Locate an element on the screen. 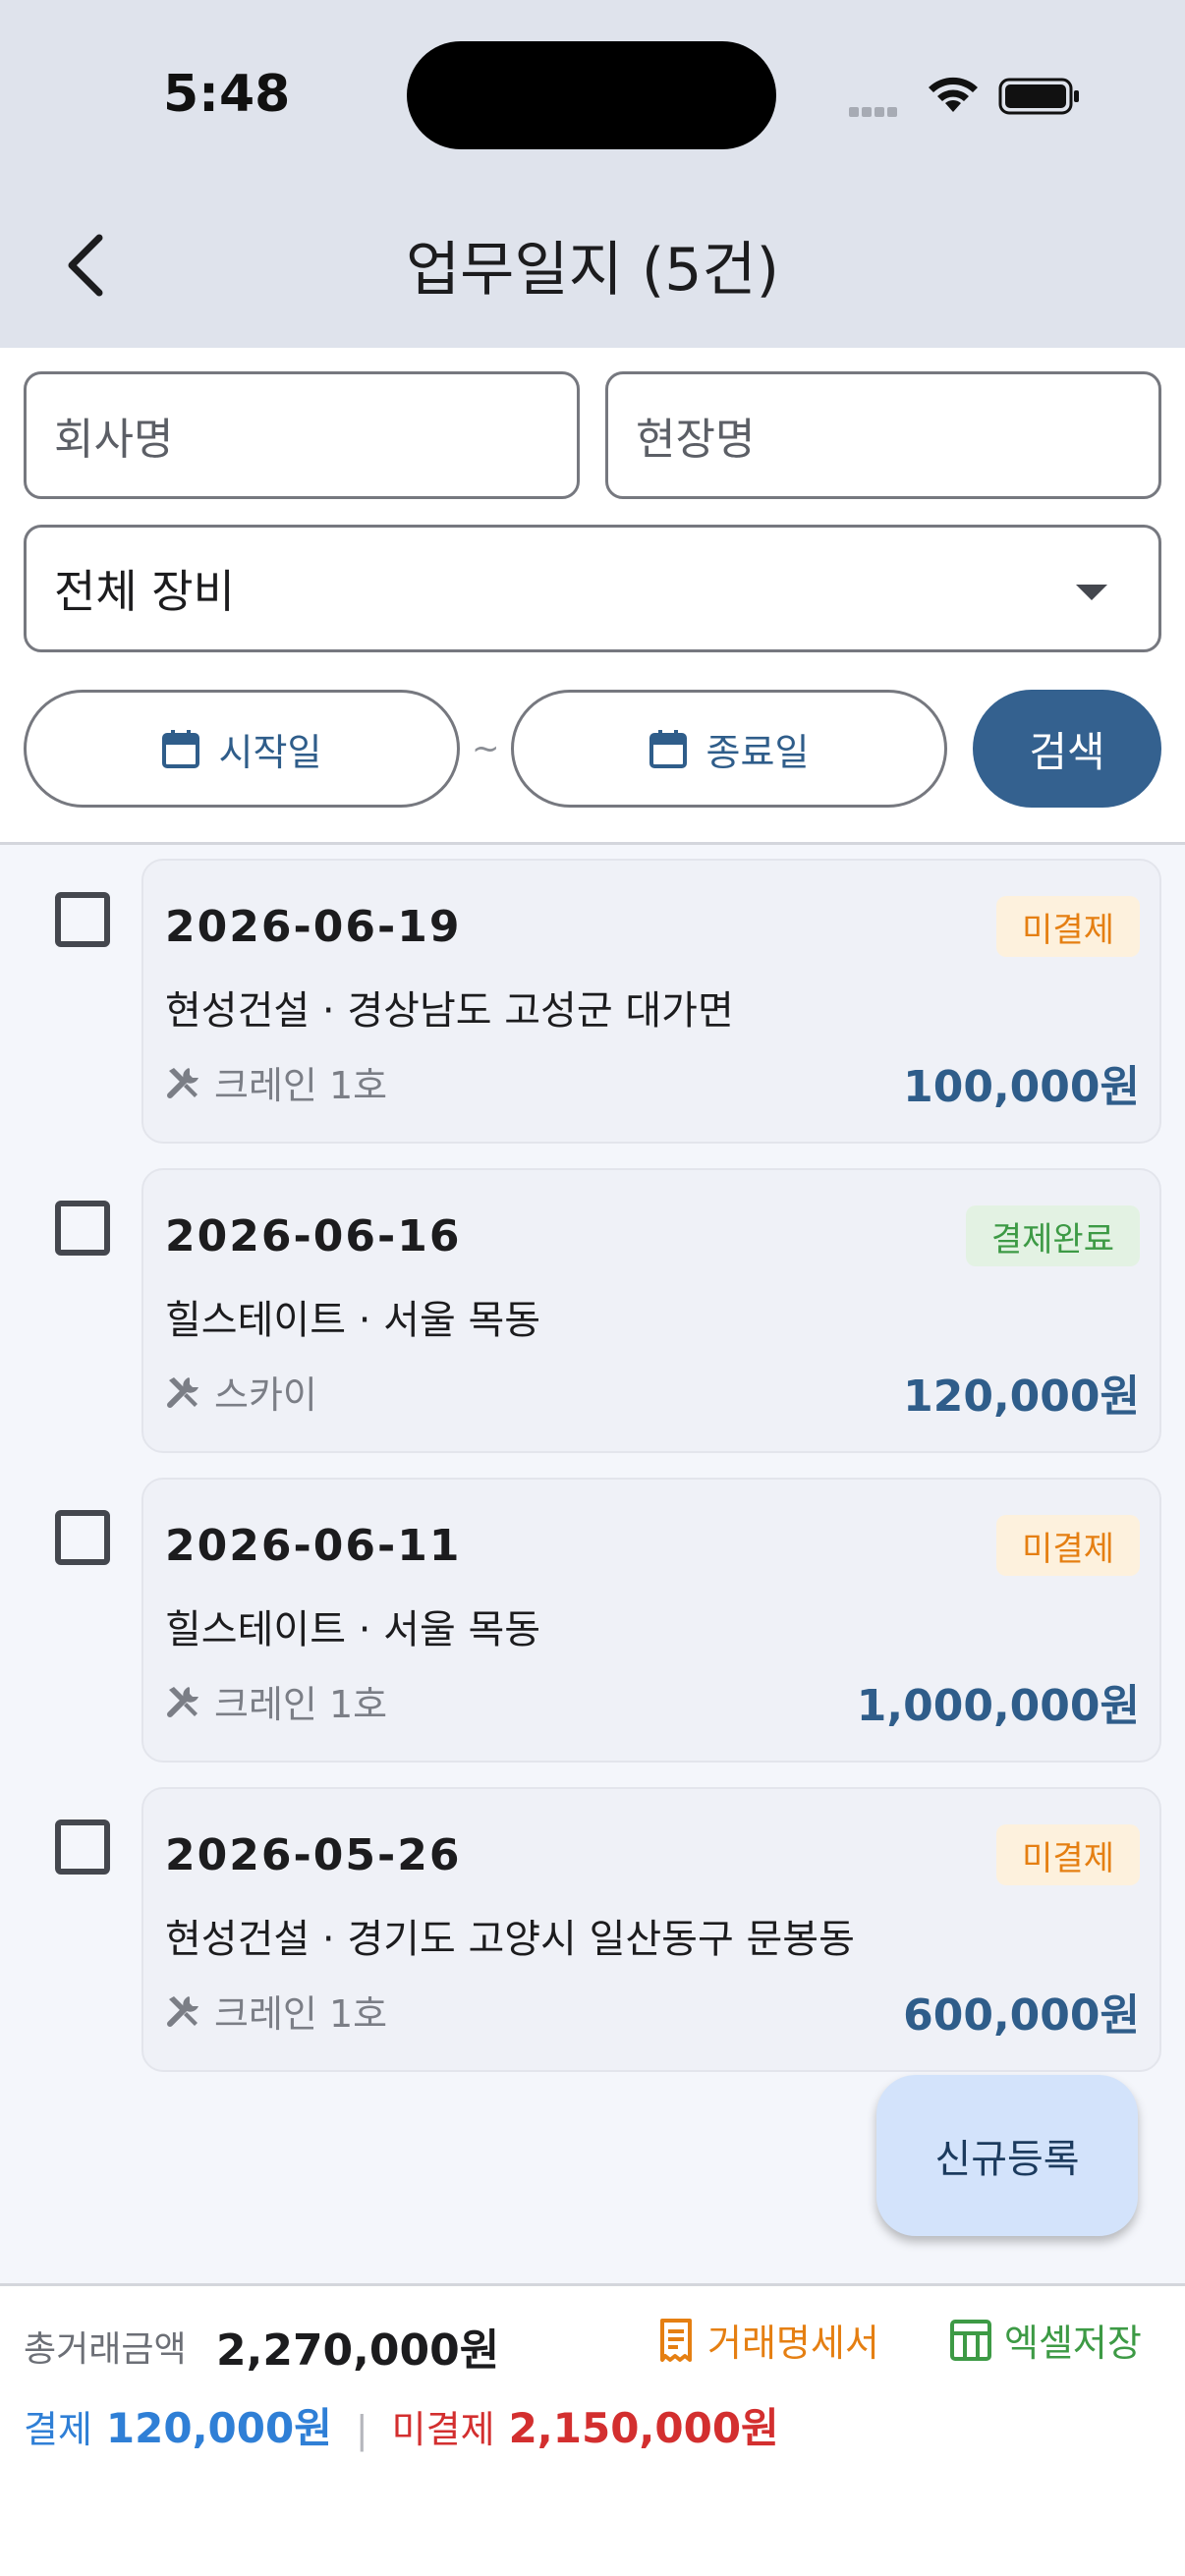  log-description: 현성건설 · 경기도 고양시 일산동구 문봉동 is located at coordinates (510, 1939).